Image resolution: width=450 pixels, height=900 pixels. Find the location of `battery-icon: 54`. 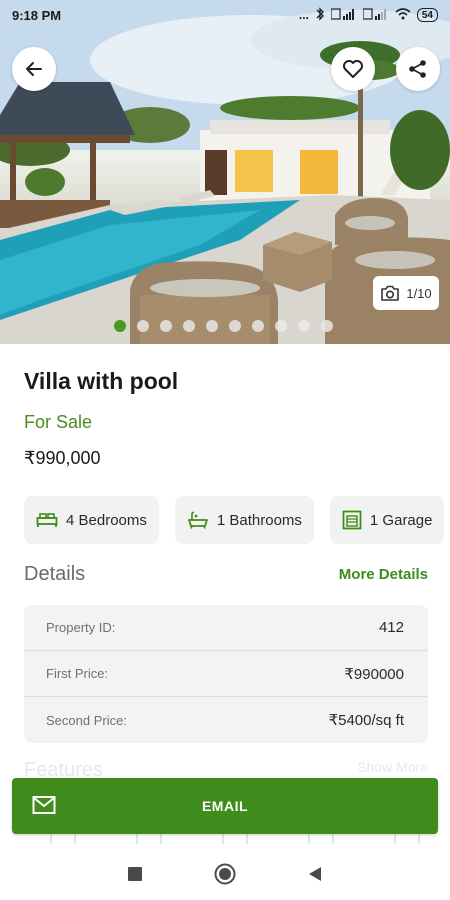

battery-icon: 54 is located at coordinates (427, 15).